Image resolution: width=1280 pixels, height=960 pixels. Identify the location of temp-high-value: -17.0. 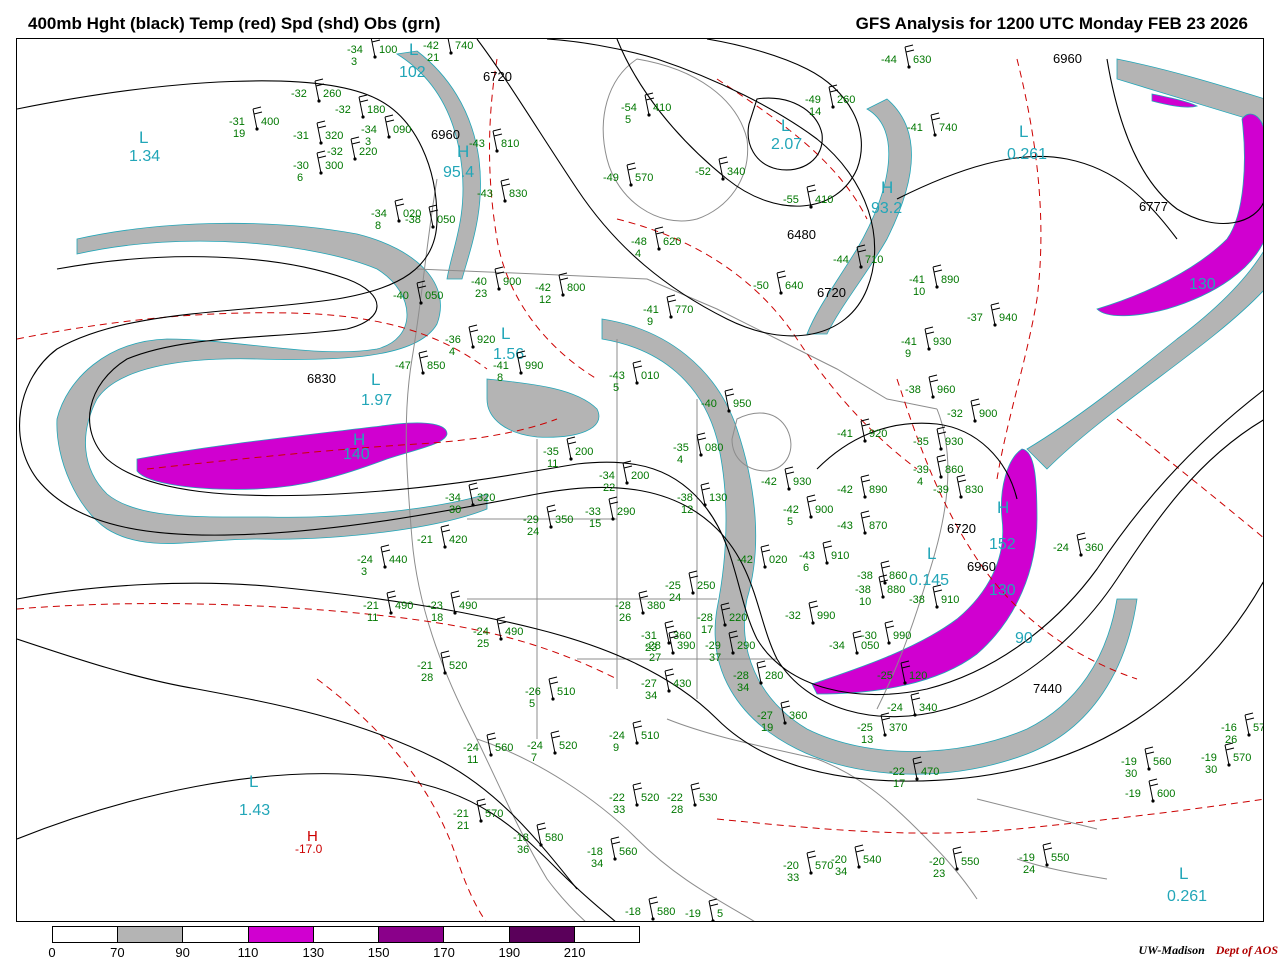
(309, 849).